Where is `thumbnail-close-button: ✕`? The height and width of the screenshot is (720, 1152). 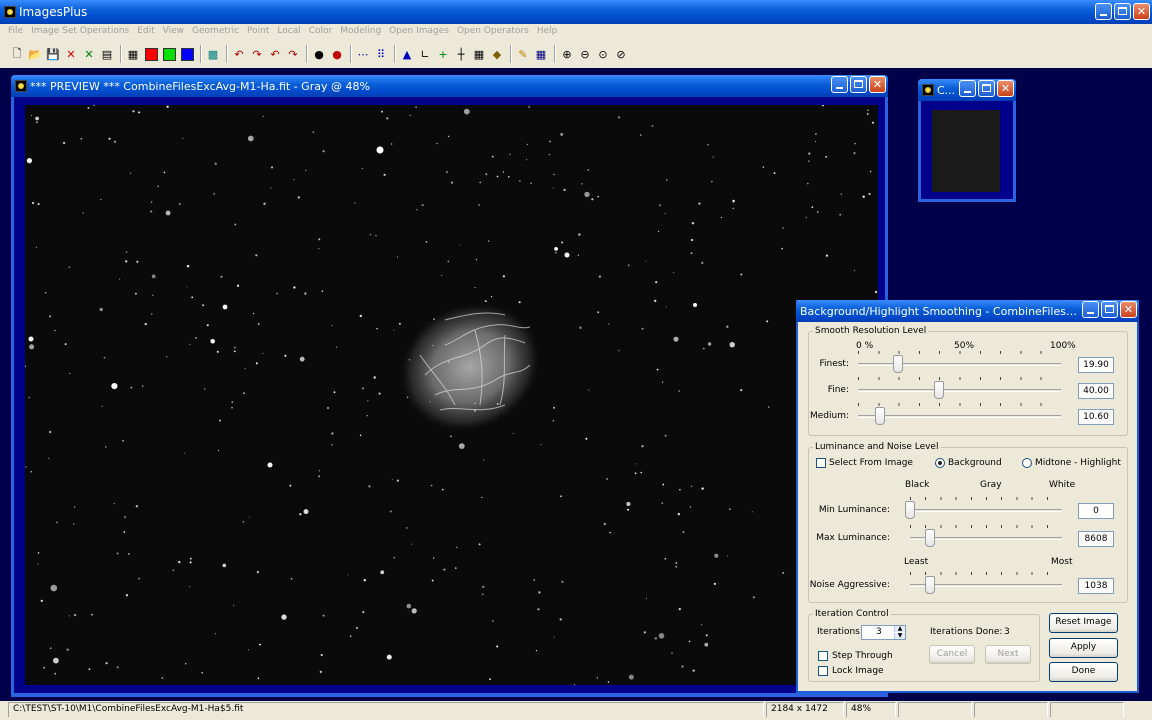
thumbnail-close-button: ✕ is located at coordinates (1005, 88).